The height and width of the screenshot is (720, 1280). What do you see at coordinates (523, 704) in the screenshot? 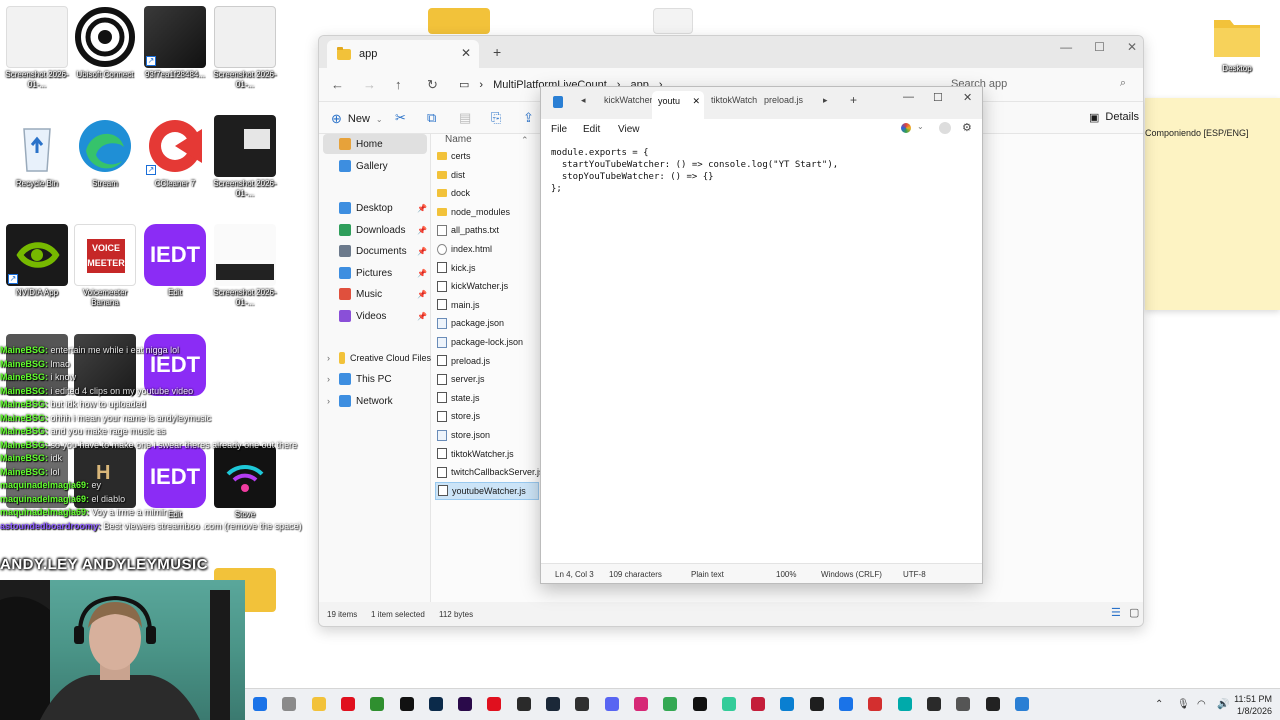
I see `epic-games-icon` at bounding box center [523, 704].